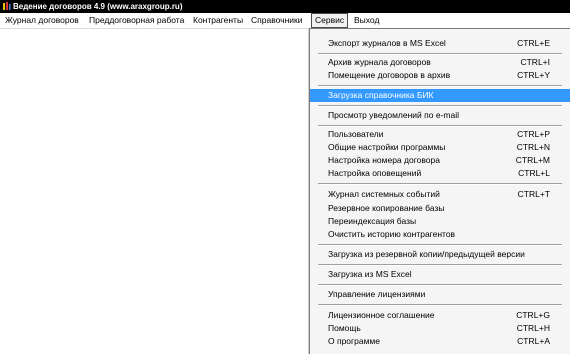 The height and width of the screenshot is (354, 570). I want to click on menu-item-about: О программе CTRL+A, so click(440, 341).